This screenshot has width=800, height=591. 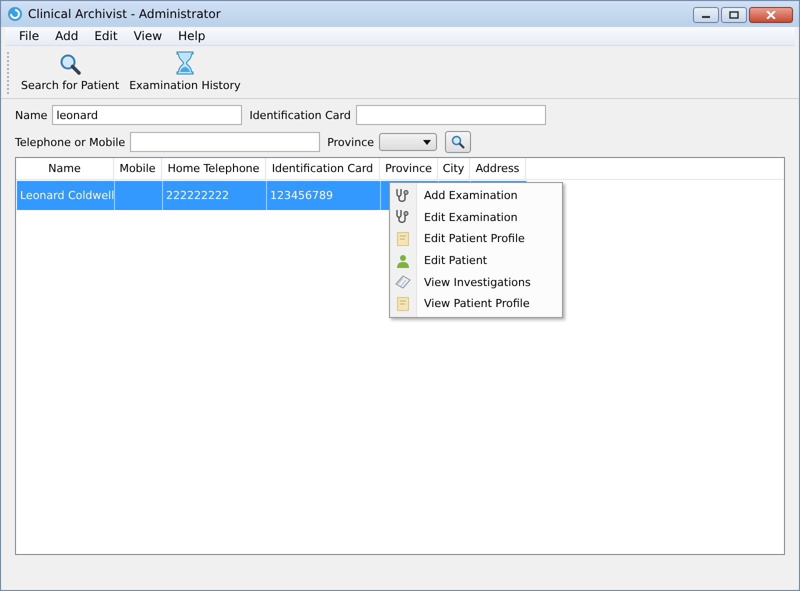 I want to click on column-header: Address, so click(x=498, y=168).